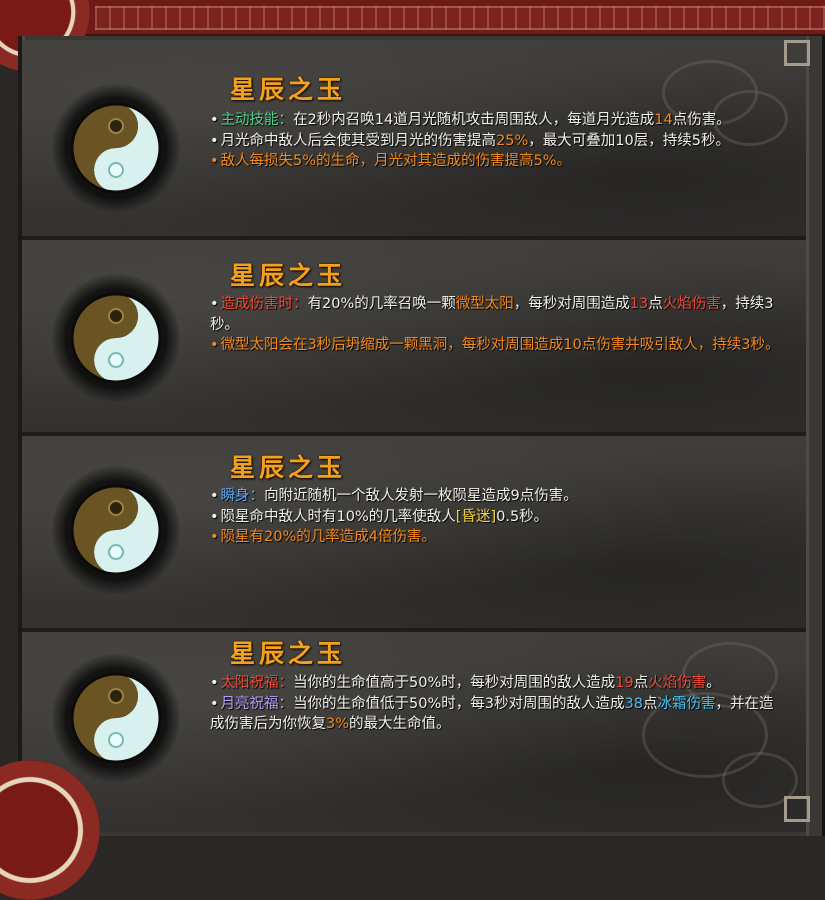 The width and height of the screenshot is (825, 900). Describe the element at coordinates (323, 537) in the screenshot. I see `desc-line: • 陨星有20%的几率造成4倍伤害。` at that location.